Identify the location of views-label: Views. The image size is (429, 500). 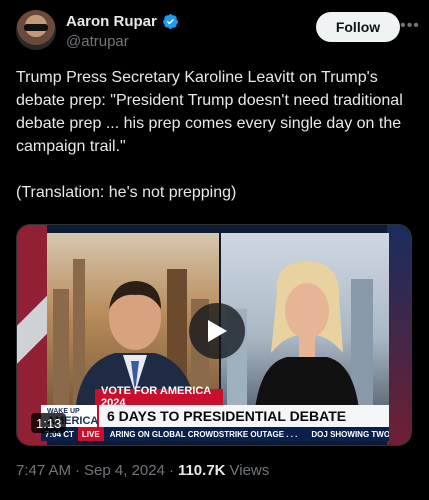
(249, 470).